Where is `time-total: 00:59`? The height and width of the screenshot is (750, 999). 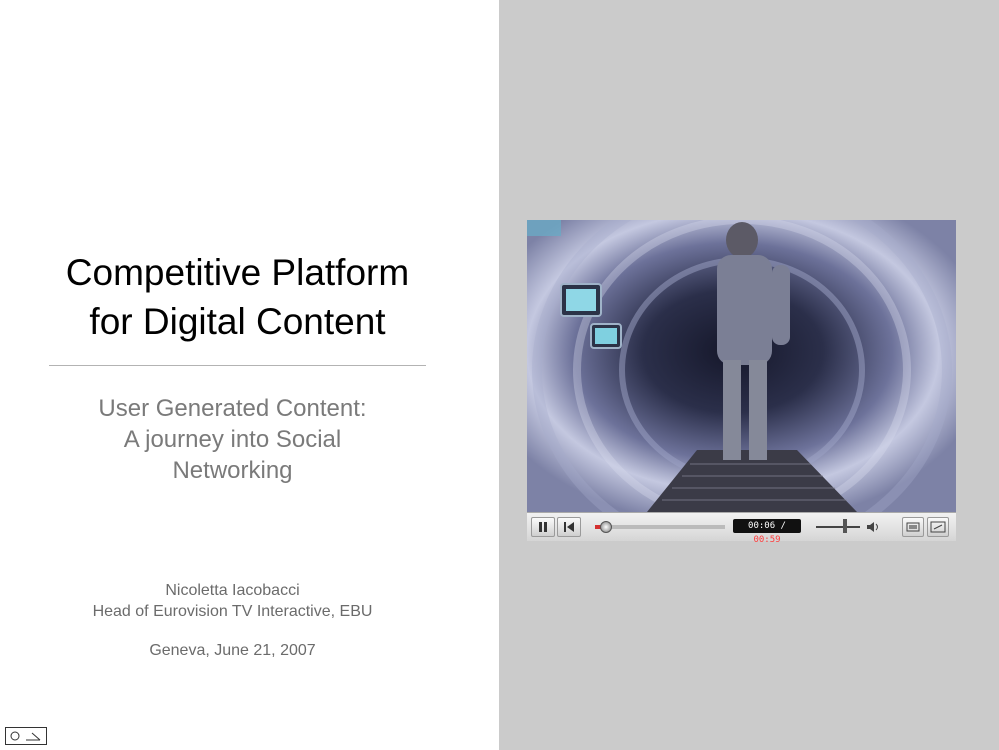 time-total: 00:59 is located at coordinates (767, 540).